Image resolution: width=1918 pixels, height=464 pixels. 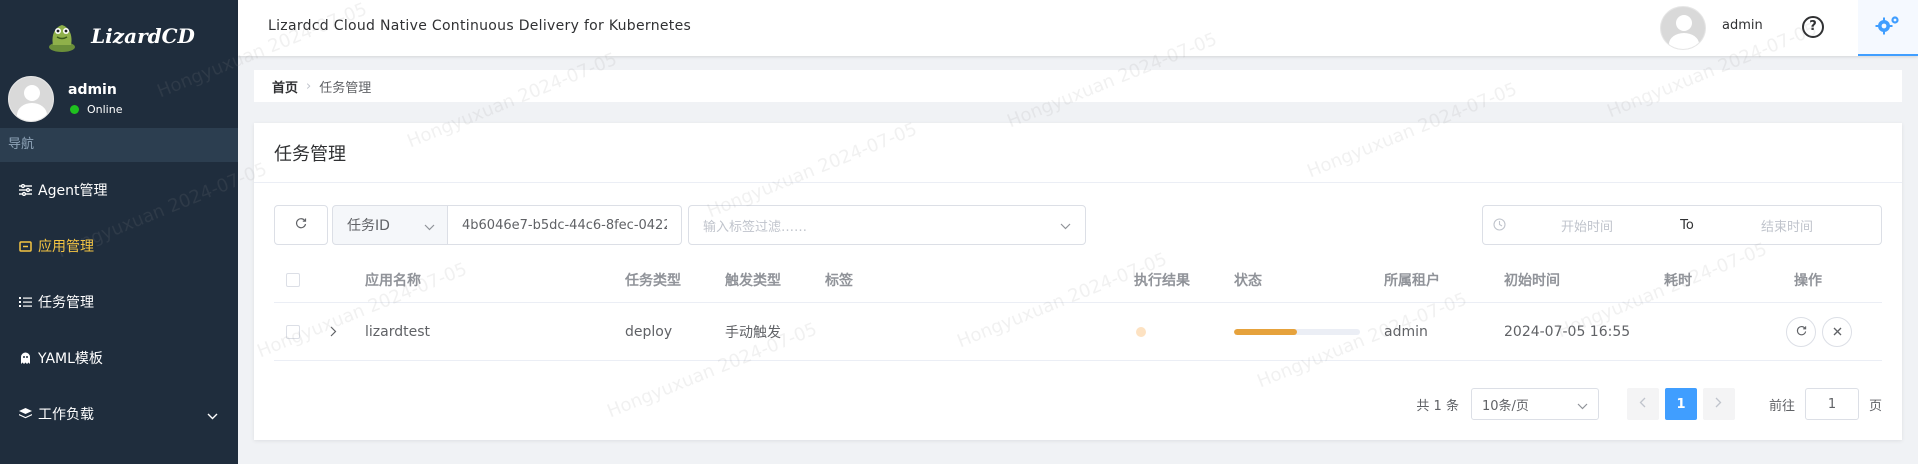 I want to click on col-tenant: 所属租户, so click(x=1412, y=281).